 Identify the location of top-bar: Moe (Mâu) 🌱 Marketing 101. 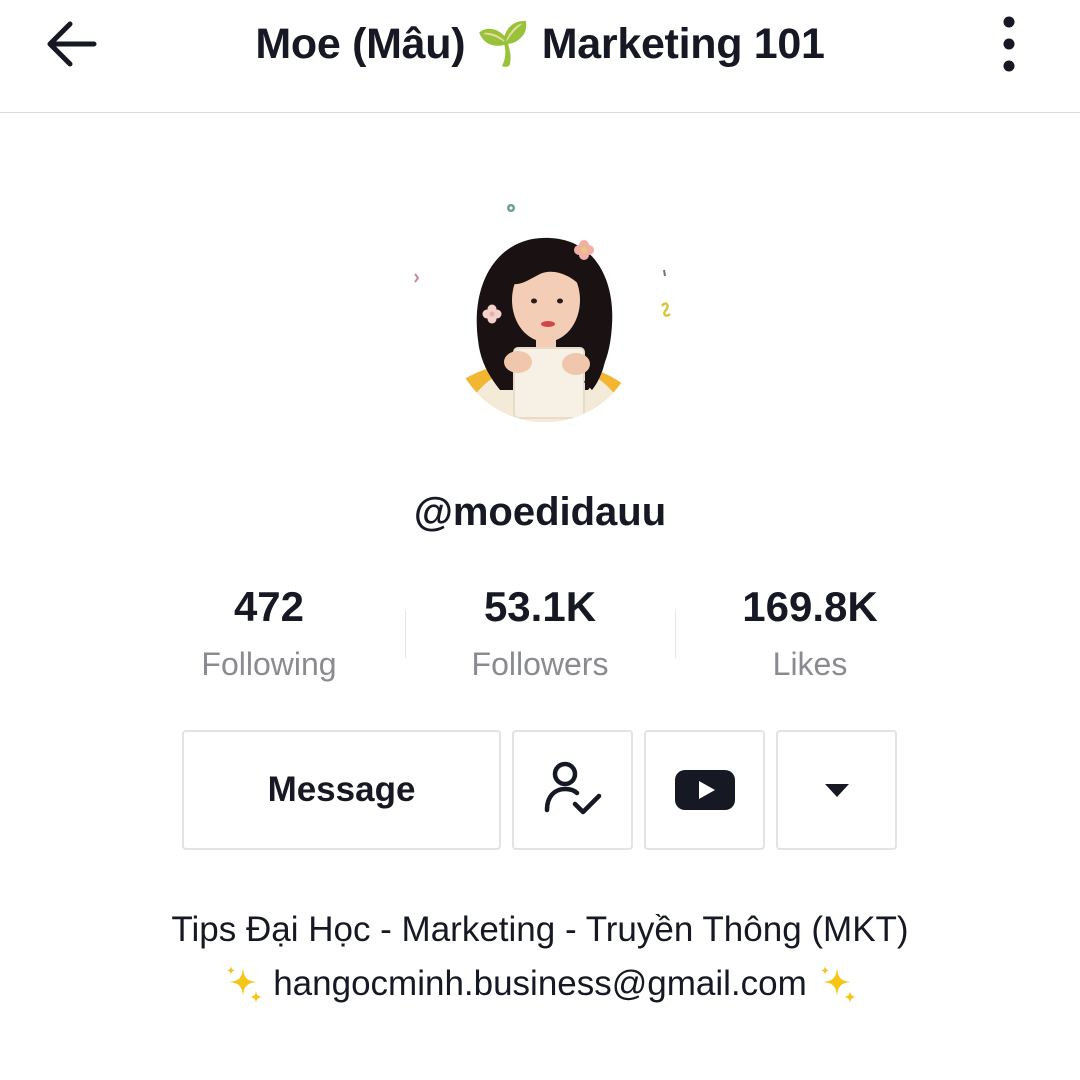
(540, 56).